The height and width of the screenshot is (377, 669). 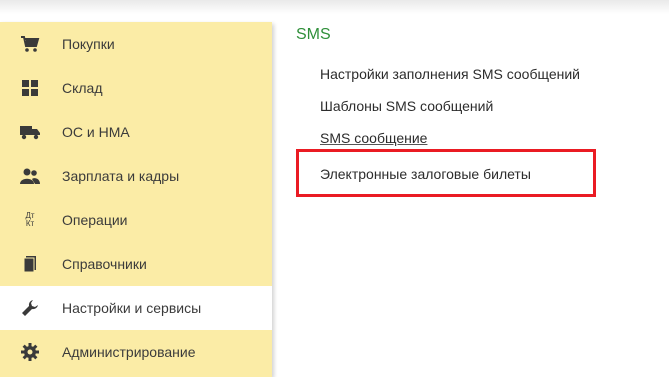 I want to click on sidebar-item-administration: Администрирование, so click(x=136, y=352).